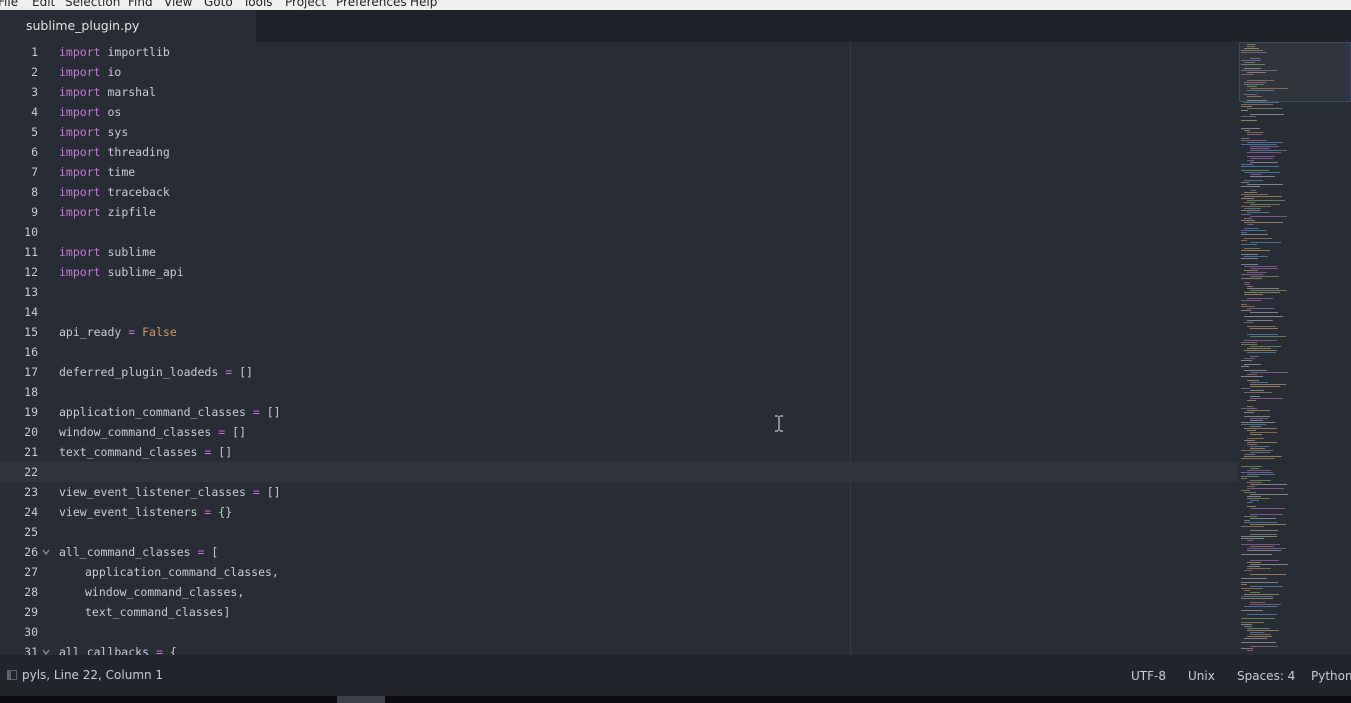  I want to click on menu-edit: Edit, so click(43, 4).